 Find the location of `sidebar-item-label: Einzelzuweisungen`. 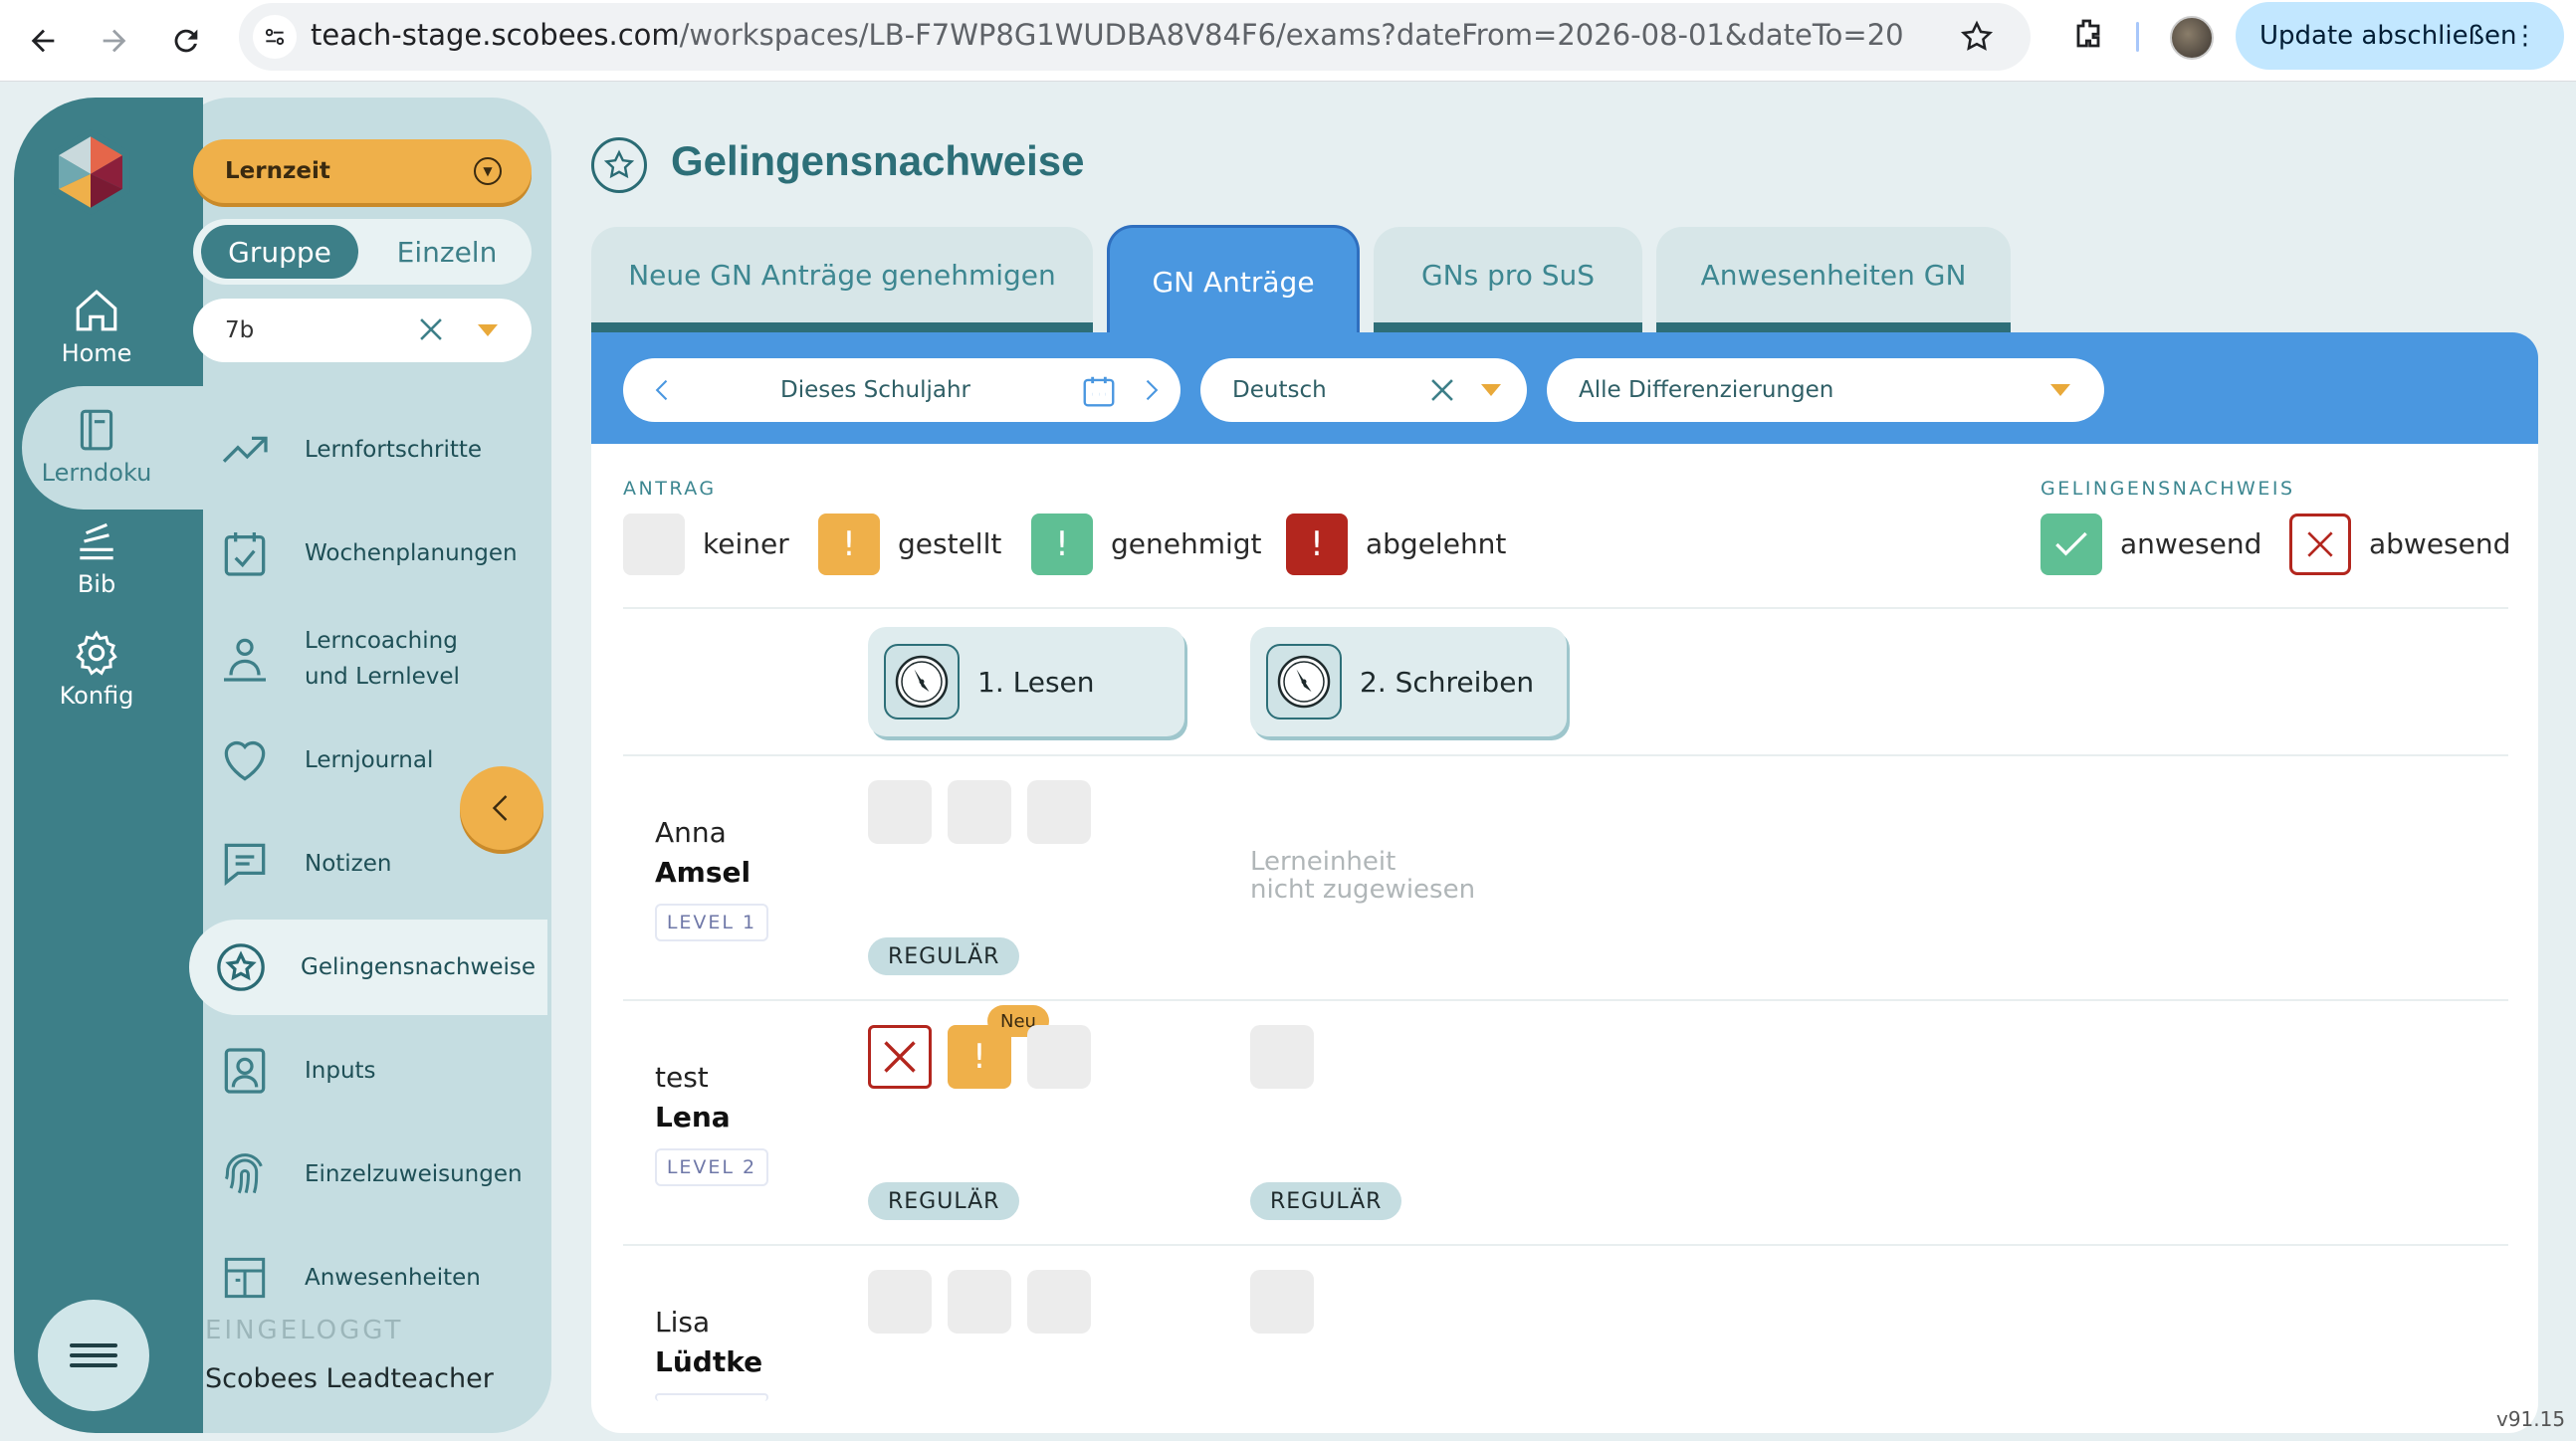

sidebar-item-label: Einzelzuweisungen is located at coordinates (414, 1174).